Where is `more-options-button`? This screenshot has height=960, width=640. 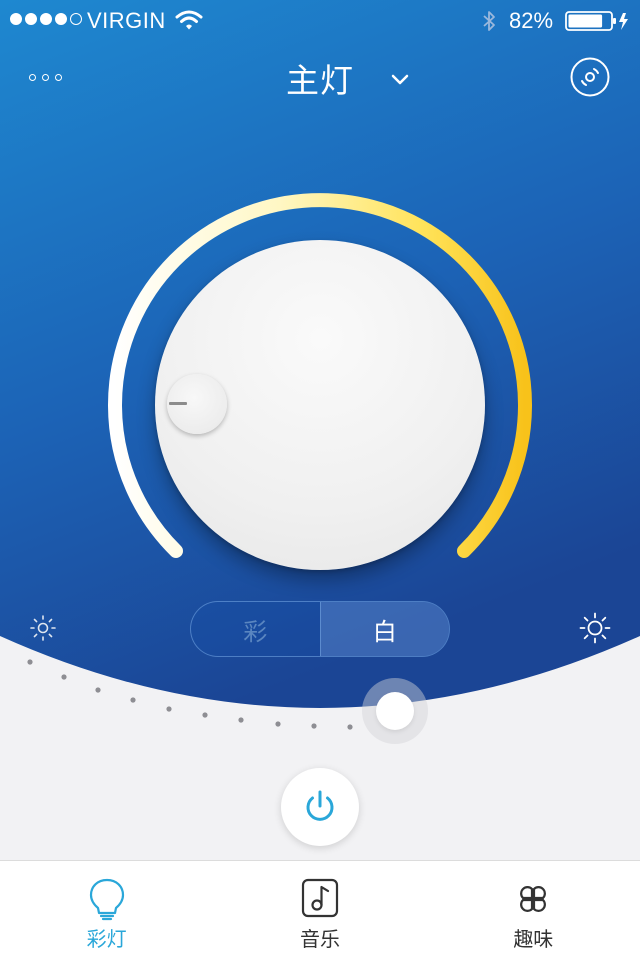
more-options-button is located at coordinates (45, 77).